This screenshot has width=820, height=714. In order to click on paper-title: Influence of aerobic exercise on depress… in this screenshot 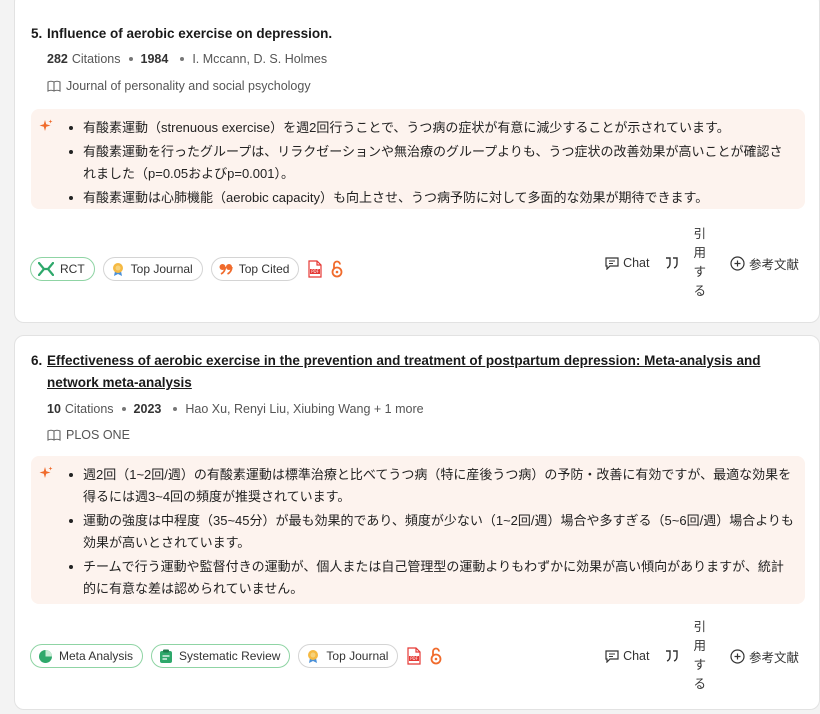, I will do `click(189, 34)`.